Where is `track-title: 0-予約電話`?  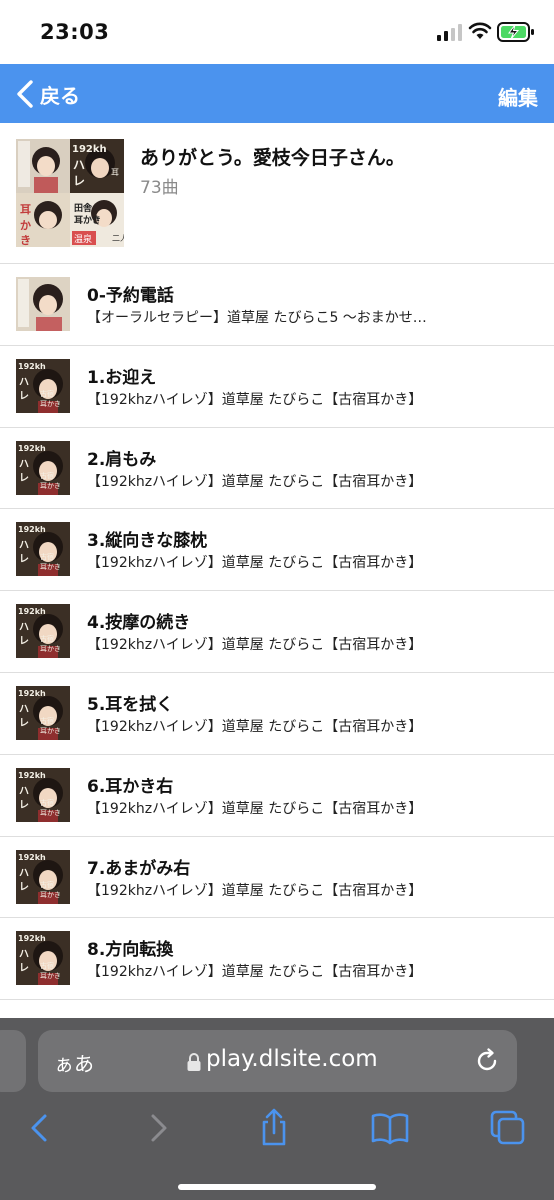 track-title: 0-予約電話 is located at coordinates (130, 296).